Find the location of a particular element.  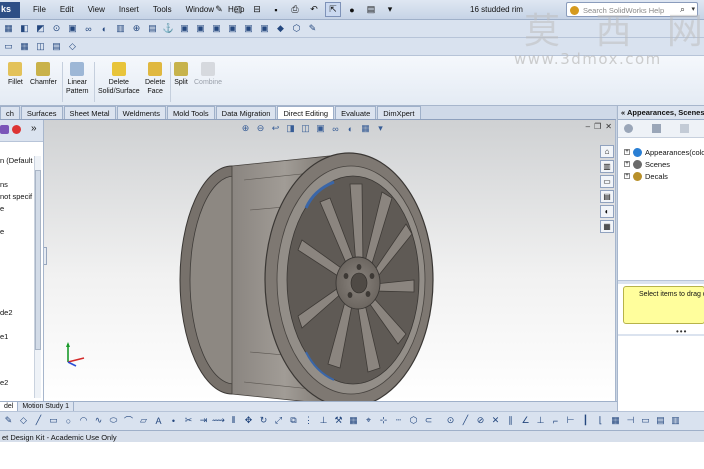

sketch-icon: ✎ is located at coordinates (8, 420).